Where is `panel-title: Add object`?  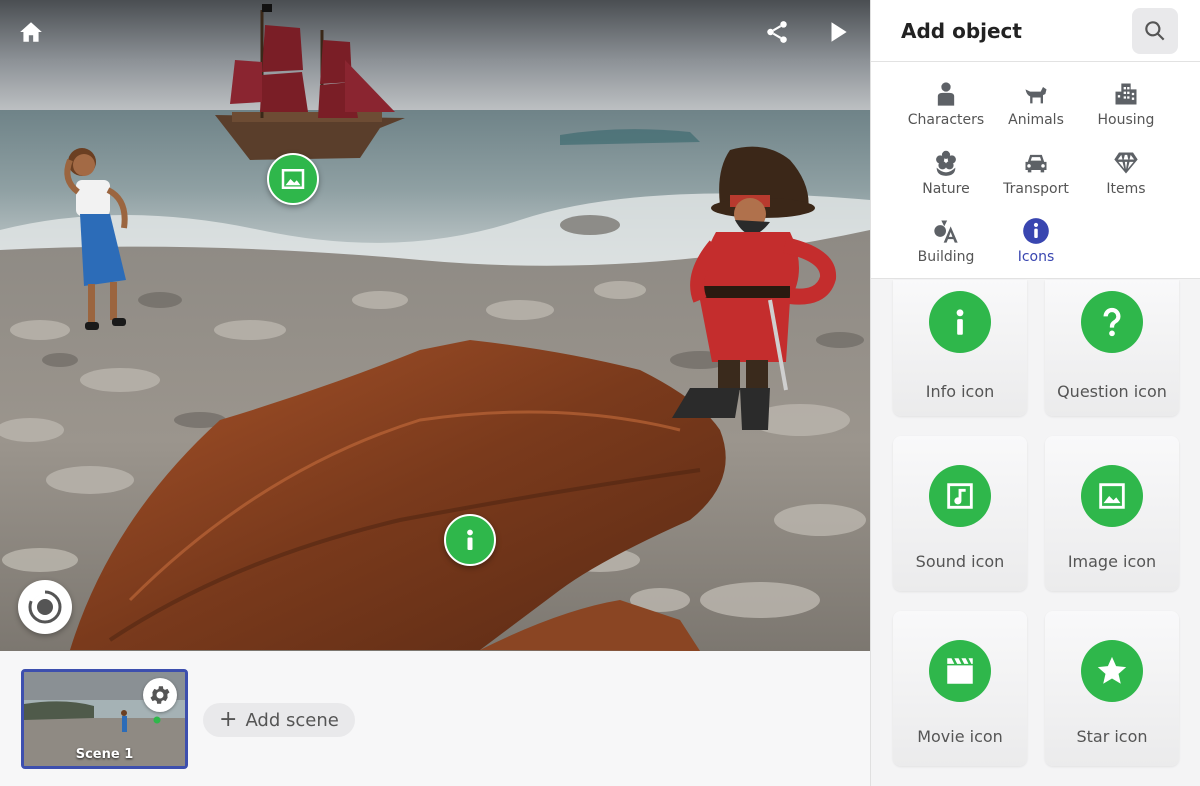 panel-title: Add object is located at coordinates (961, 30).